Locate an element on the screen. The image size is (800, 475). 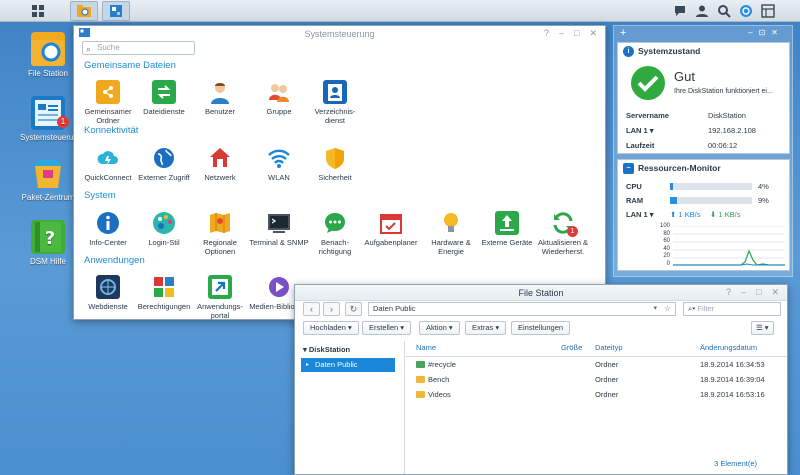
desktop-control-panel: 1 Systemsteuerung is located at coordinates (51, 119).